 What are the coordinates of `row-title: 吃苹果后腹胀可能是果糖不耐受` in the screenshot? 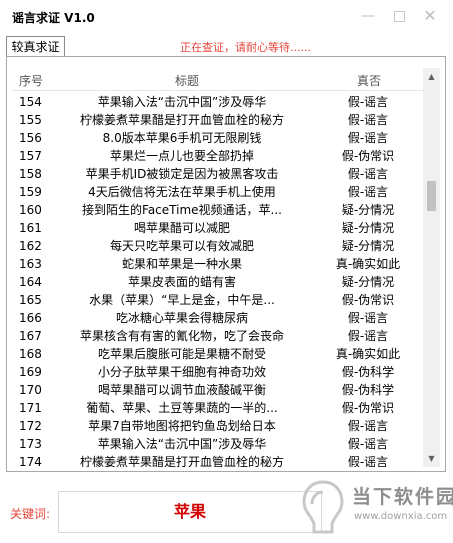 It's located at (181, 354).